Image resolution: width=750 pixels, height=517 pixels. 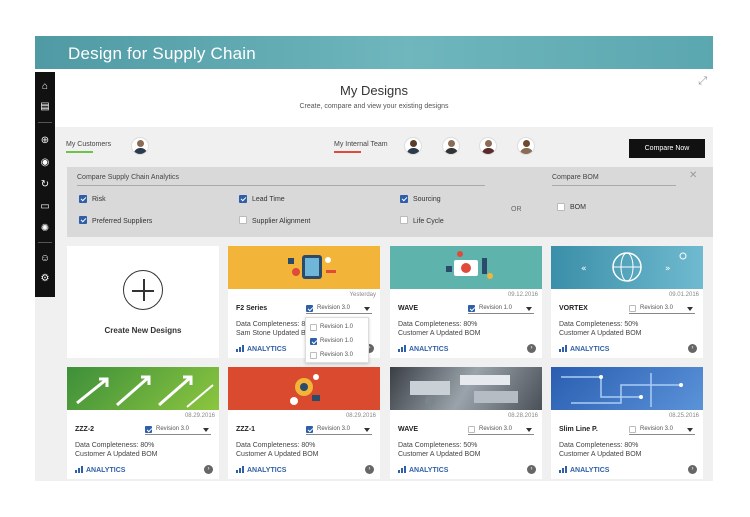 What do you see at coordinates (45, 229) in the screenshot?
I see `gear-alt-icon: ✺` at bounding box center [45, 229].